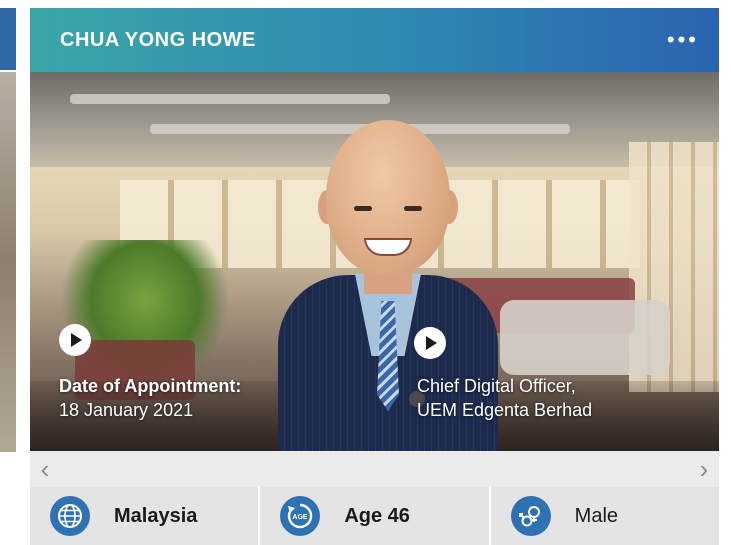 This screenshot has width=731, height=545. What do you see at coordinates (156, 515) in the screenshot?
I see `nationality-value: Malaysia` at bounding box center [156, 515].